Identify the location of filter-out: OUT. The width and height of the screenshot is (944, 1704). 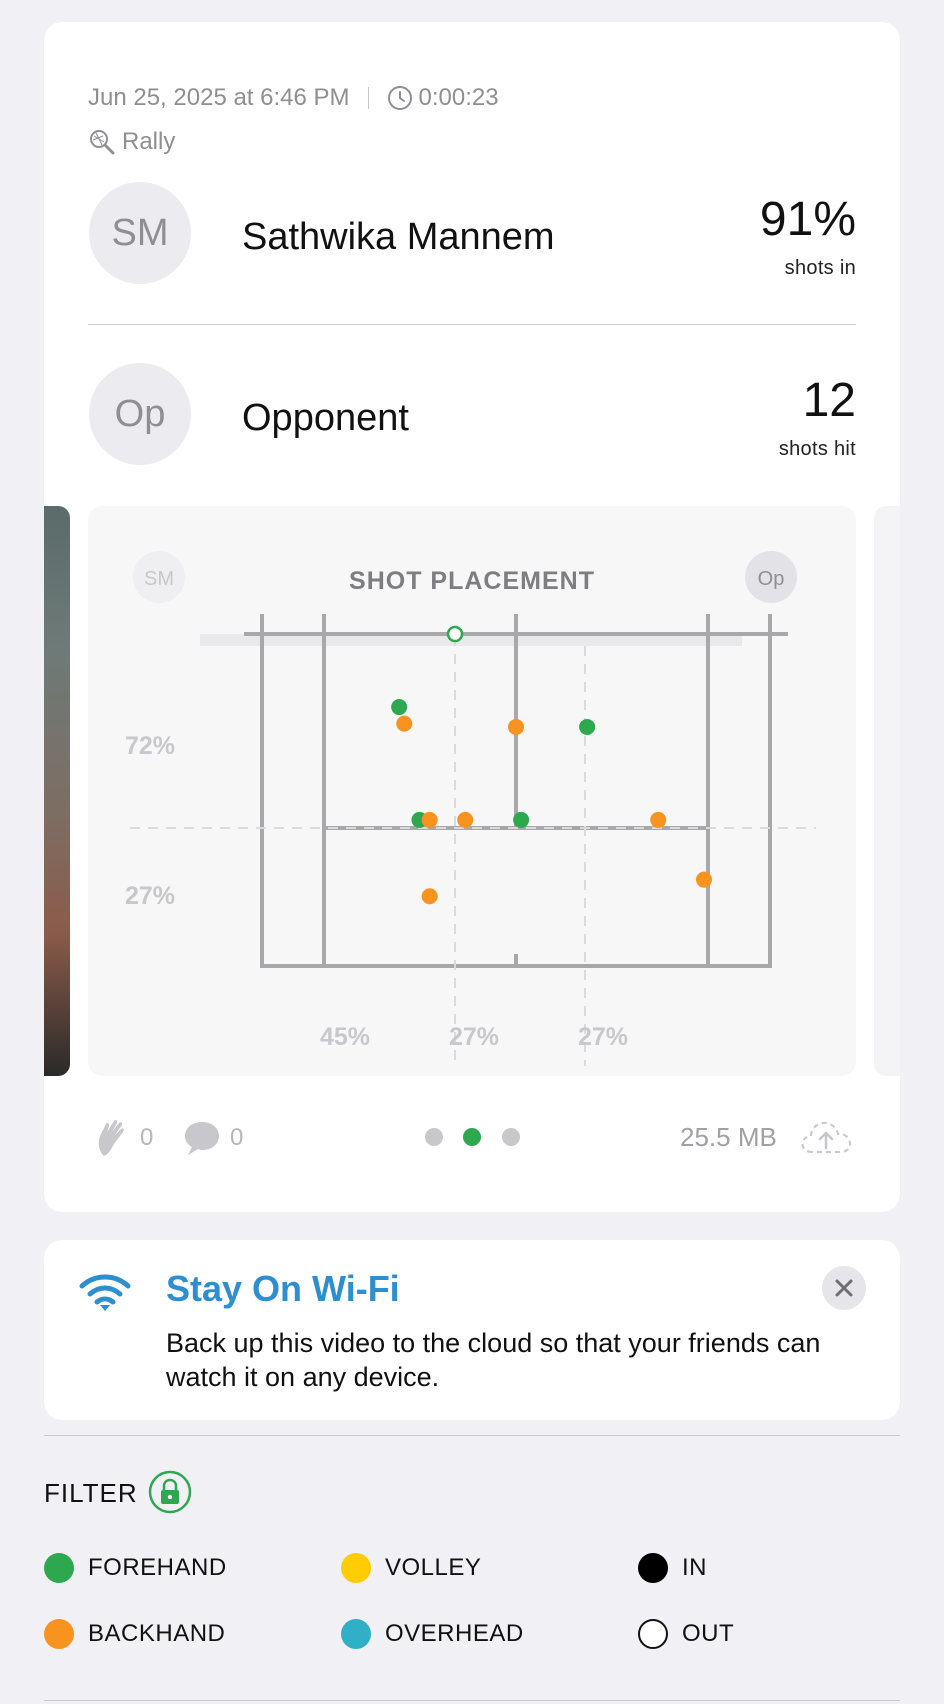
(686, 1634).